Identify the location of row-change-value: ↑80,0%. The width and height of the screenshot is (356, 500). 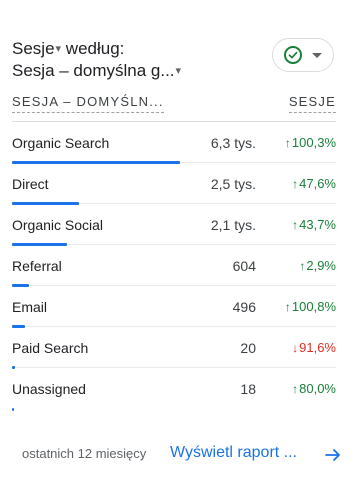
(314, 388).